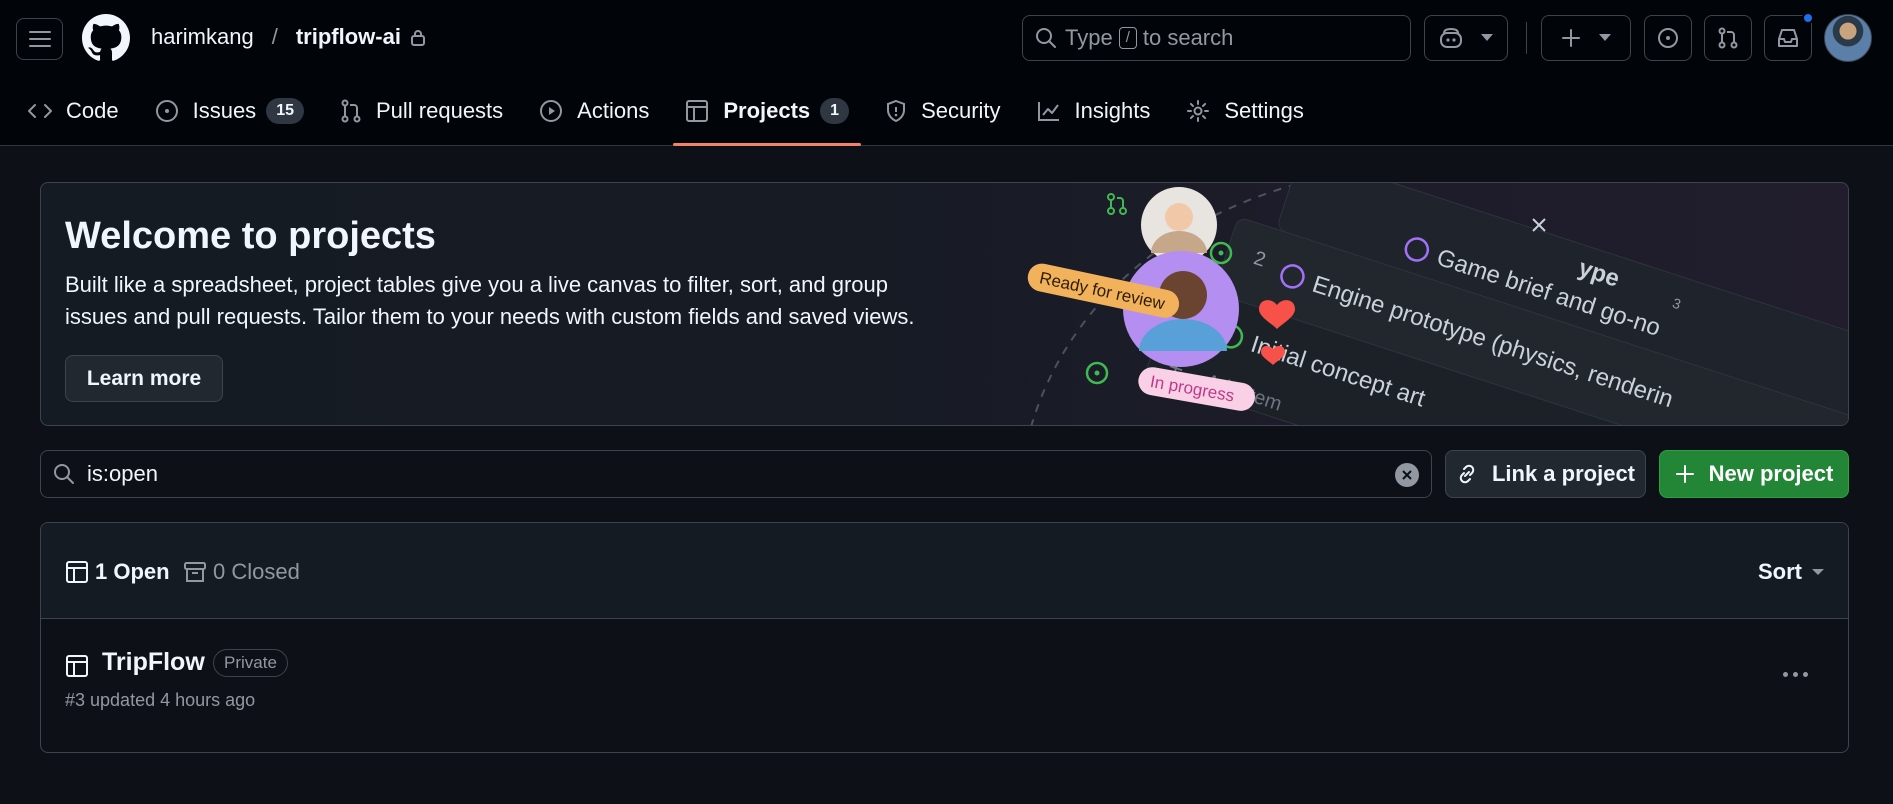 The image size is (1893, 804). I want to click on tab-actions: Actions, so click(594, 111).